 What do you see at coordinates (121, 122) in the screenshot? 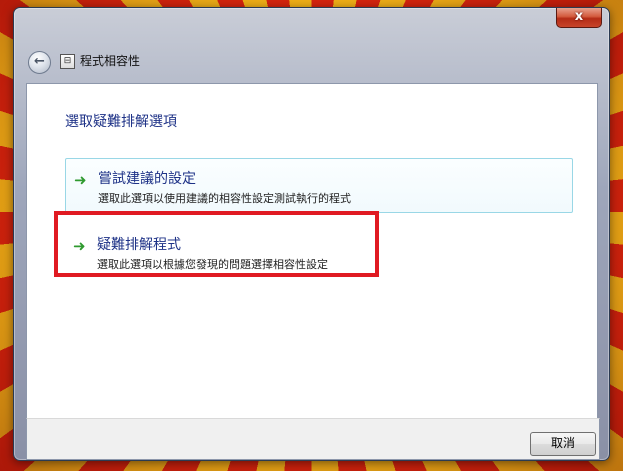
I see `page-heading: 選取疑難排解選項` at bounding box center [121, 122].